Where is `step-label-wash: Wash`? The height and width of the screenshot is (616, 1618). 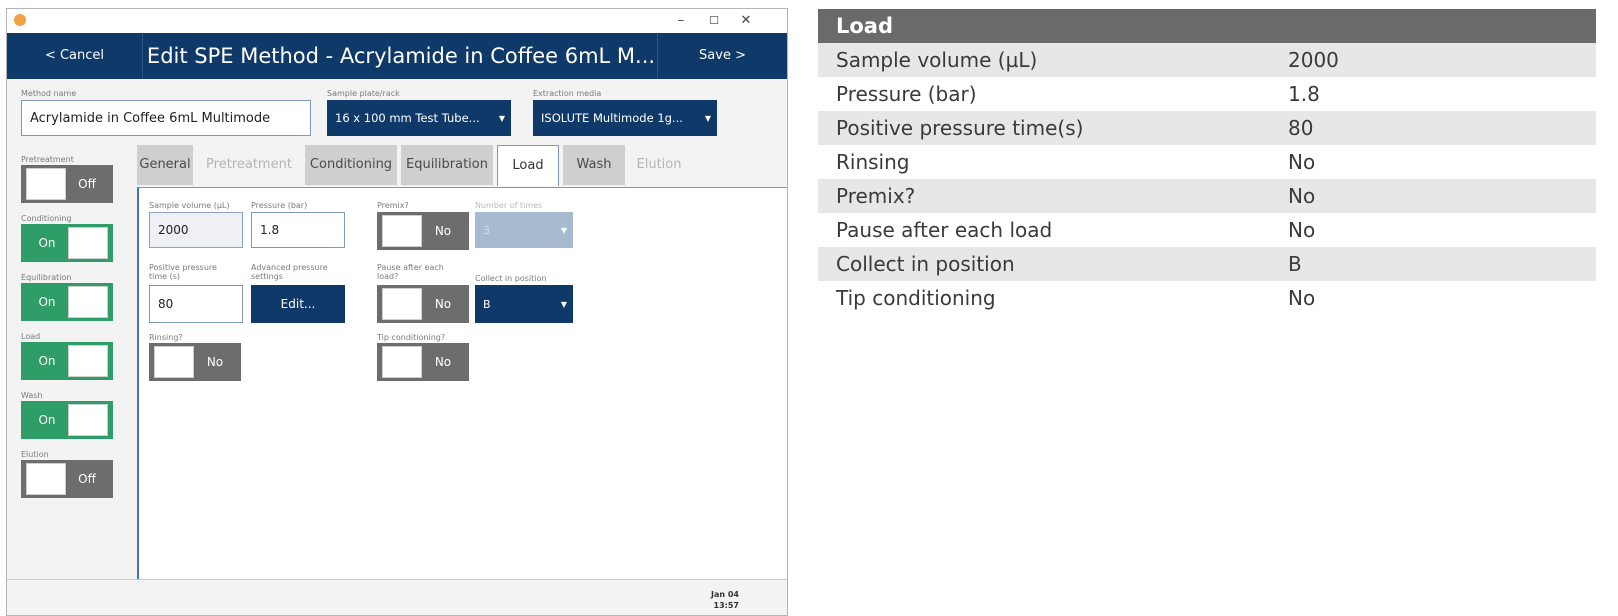
step-label-wash: Wash is located at coordinates (32, 395).